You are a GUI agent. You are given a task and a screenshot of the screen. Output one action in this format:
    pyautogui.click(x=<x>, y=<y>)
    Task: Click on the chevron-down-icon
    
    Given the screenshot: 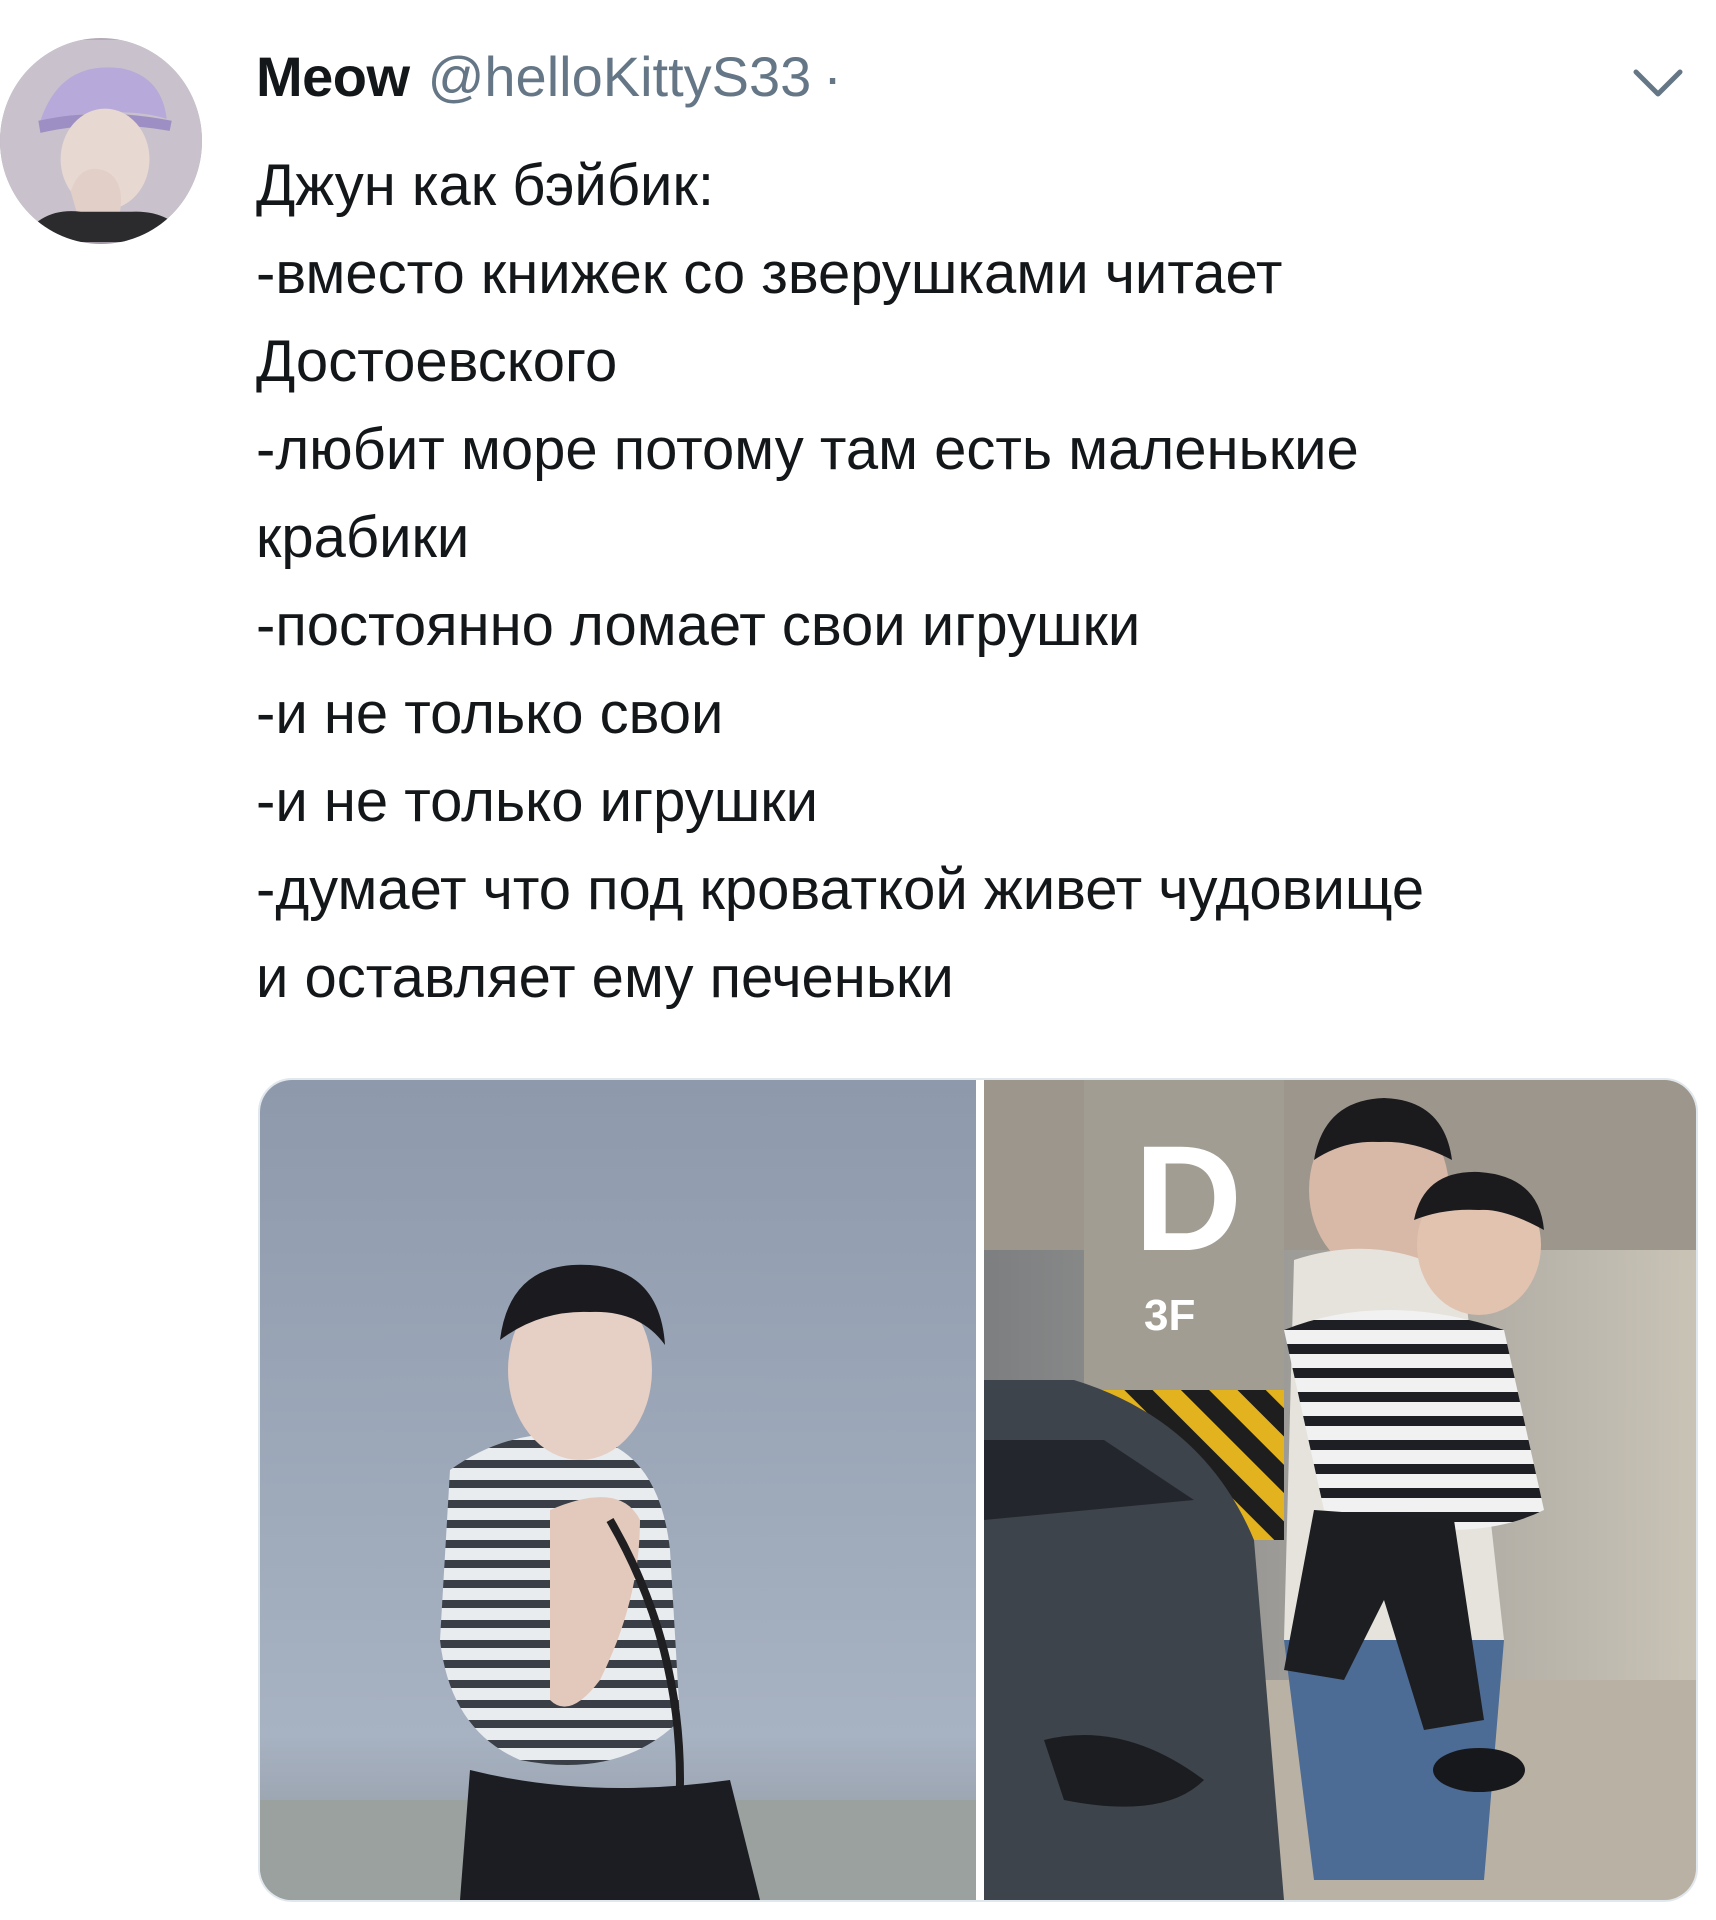 What is the action you would take?
    pyautogui.click(x=1658, y=82)
    